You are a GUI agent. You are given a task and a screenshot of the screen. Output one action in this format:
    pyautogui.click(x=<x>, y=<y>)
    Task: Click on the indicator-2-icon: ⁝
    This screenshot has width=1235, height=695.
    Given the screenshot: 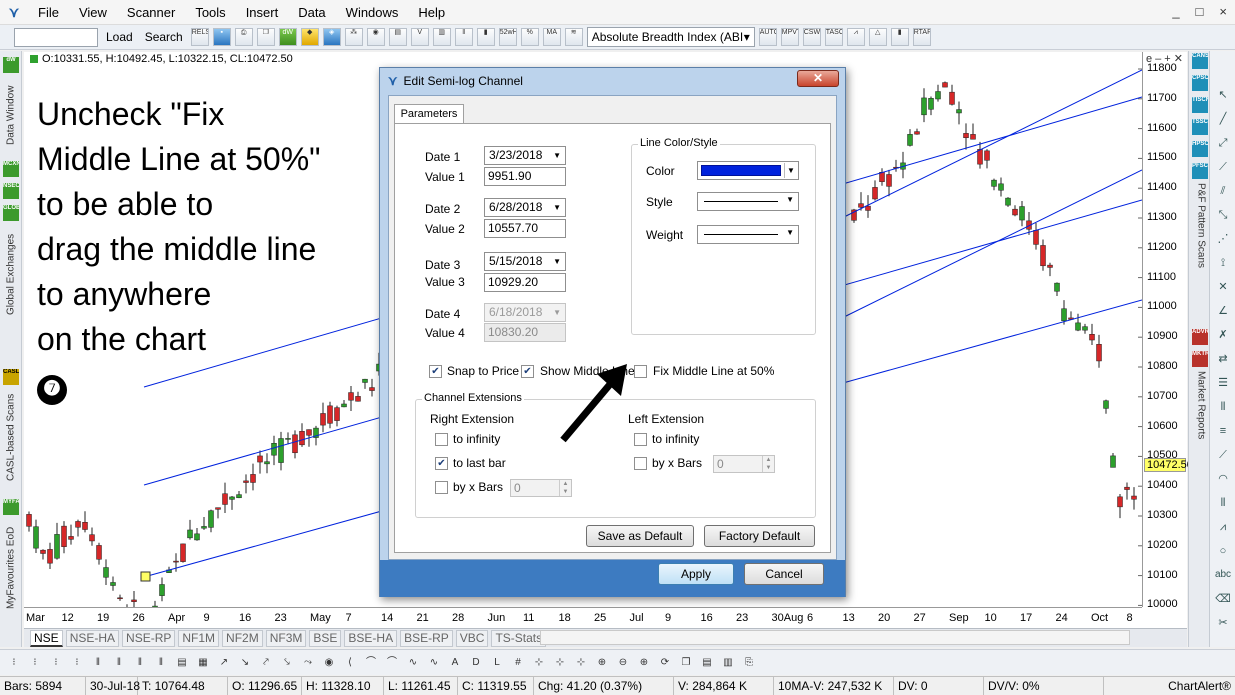 What is the action you would take?
    pyautogui.click(x=35, y=663)
    